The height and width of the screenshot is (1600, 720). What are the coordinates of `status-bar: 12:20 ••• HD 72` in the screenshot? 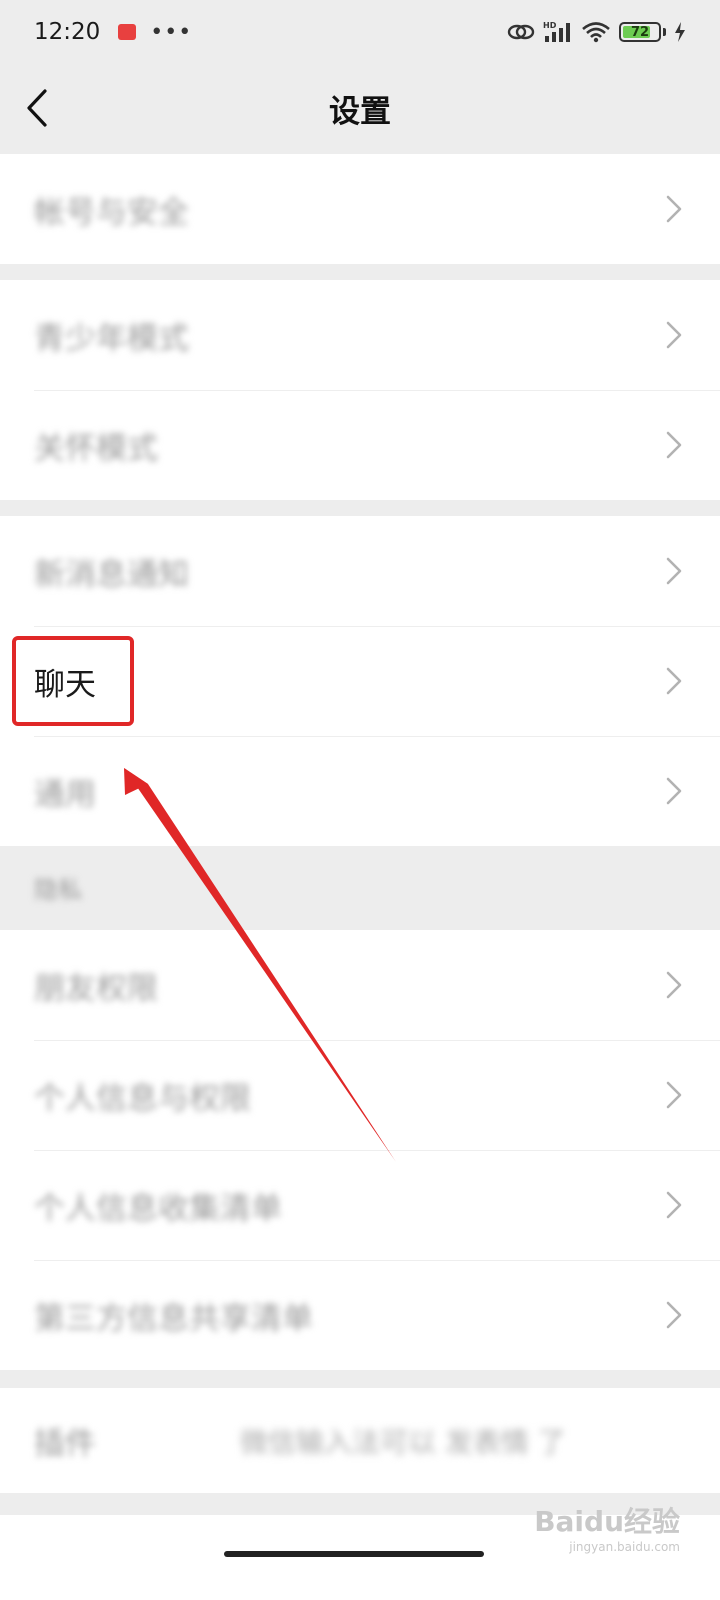 It's located at (360, 32).